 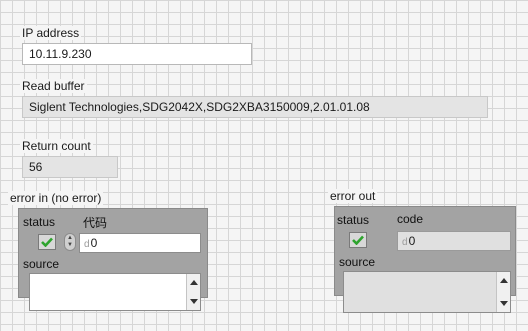 I want to click on increment-decrement-icon: ▲ ▼, so click(x=70, y=242).